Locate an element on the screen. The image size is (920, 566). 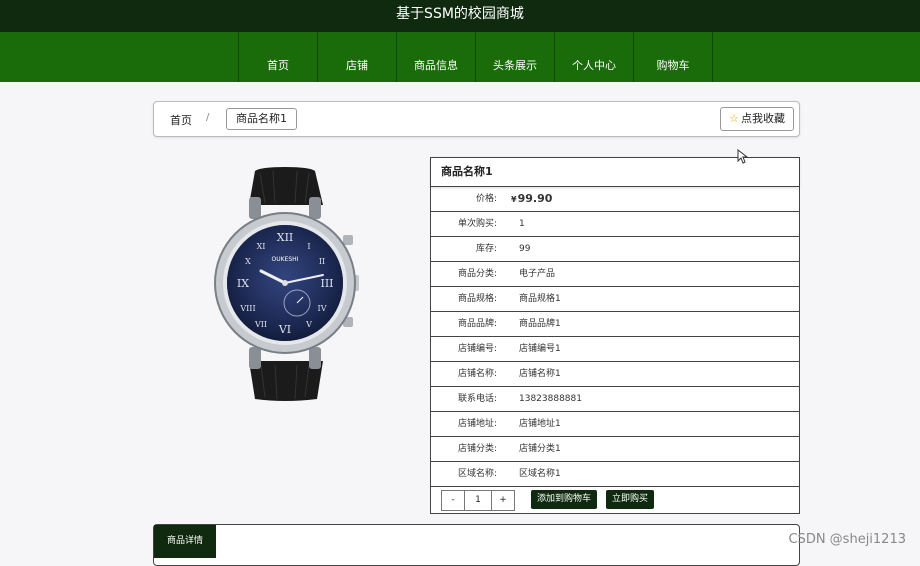
price-amount: 99.90 is located at coordinates (535, 198).